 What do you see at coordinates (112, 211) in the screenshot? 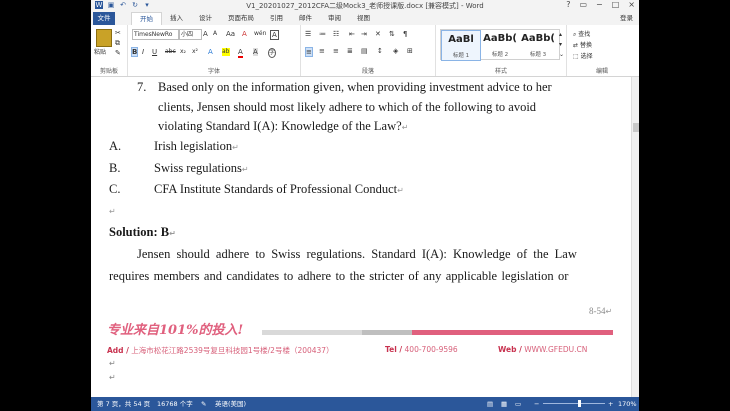
I see `empty-paragraph-mark: ↵` at bounding box center [112, 211].